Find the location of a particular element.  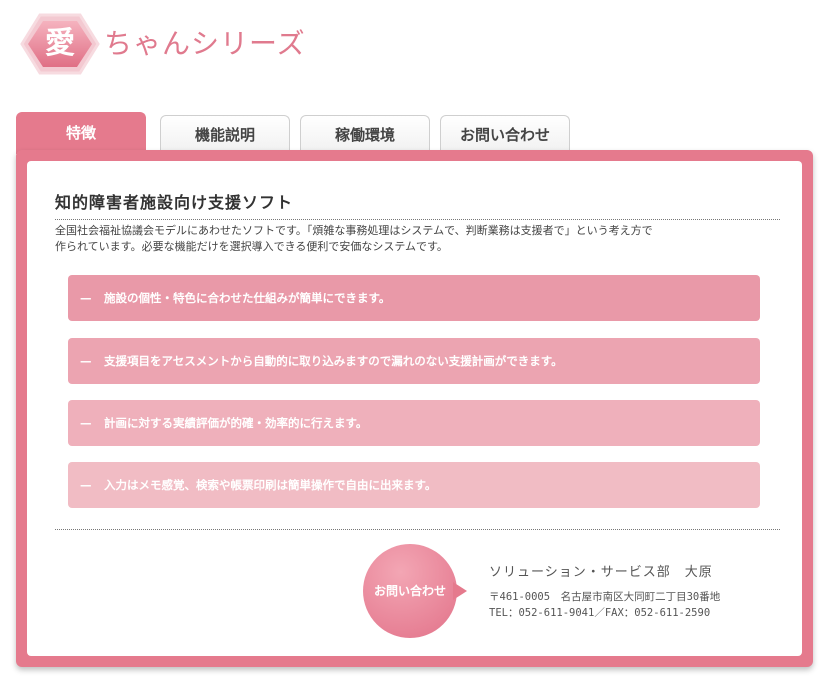

feature-text: 支援項目をアセスメントから自動的に取り込みますので漏れのない支援計画ができます。 is located at coordinates (333, 361).